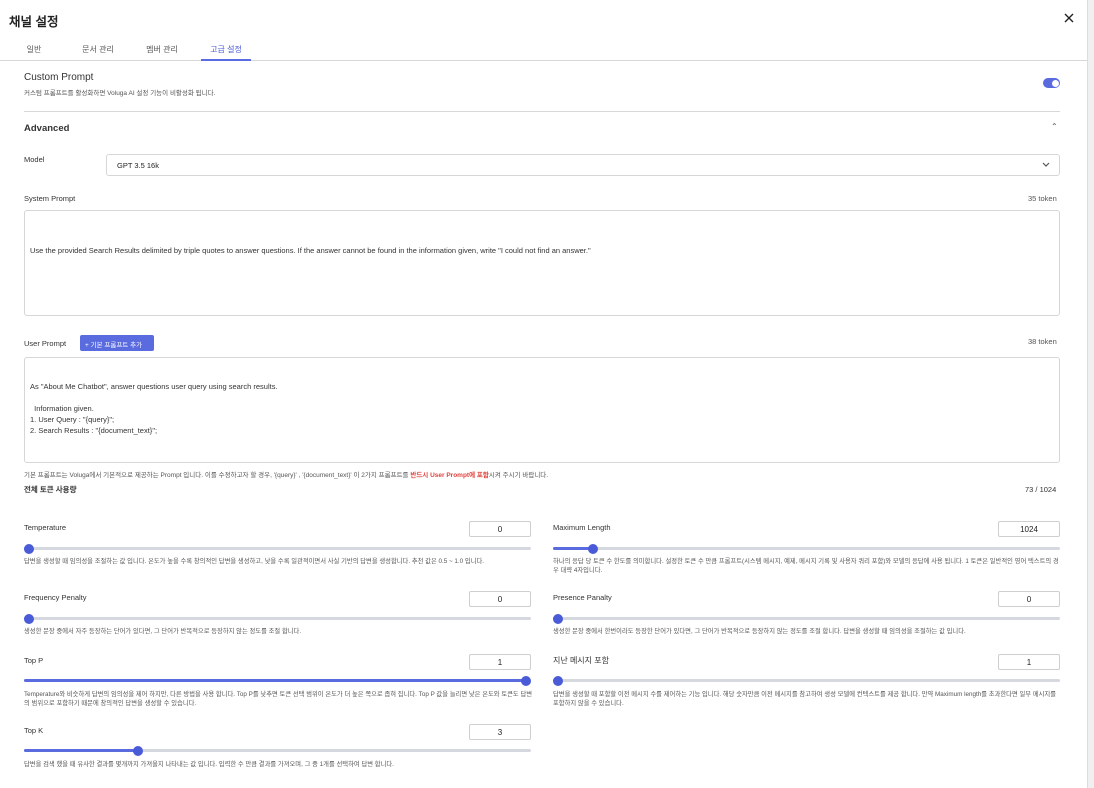 This screenshot has height=788, width=1094. I want to click on add-default-prompt-button: + 기본 프롬프트 추가, so click(117, 343).